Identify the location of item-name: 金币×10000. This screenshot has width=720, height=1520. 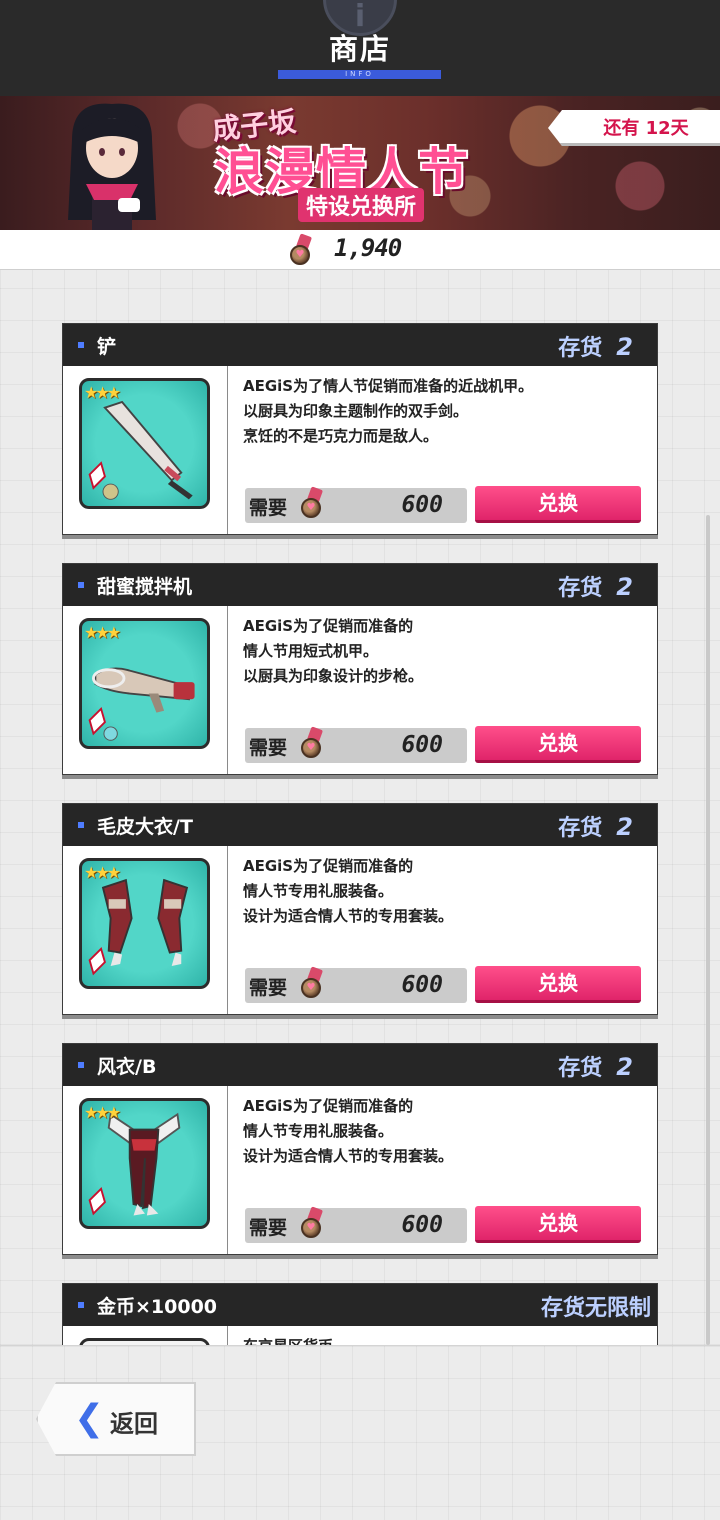
(157, 1307).